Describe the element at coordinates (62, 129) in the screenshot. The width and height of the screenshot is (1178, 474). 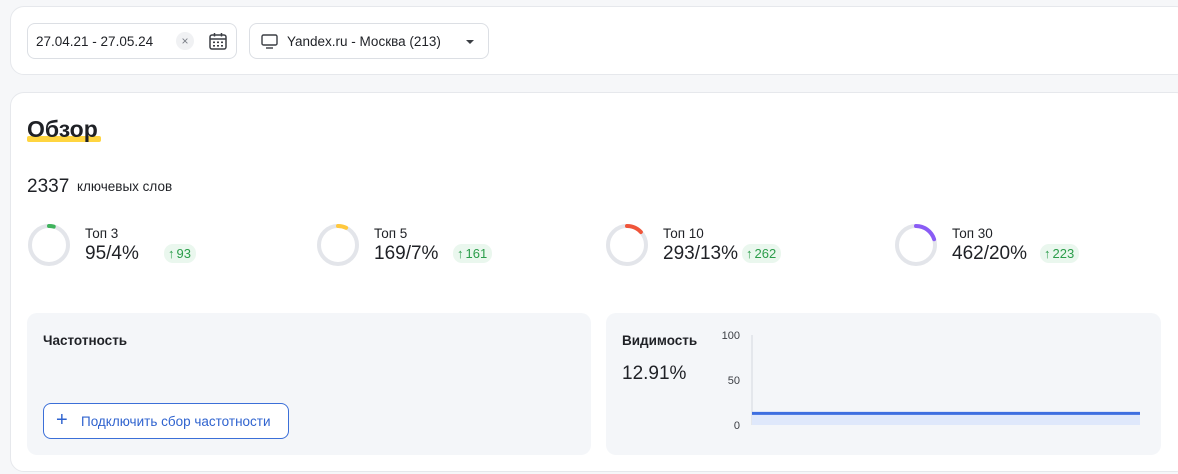
I see `page-title: Обзор` at that location.